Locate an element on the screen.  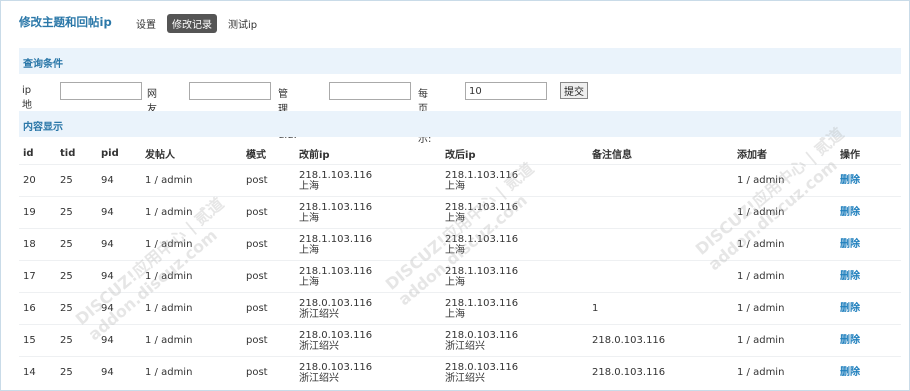
cell-id: 18 is located at coordinates (37, 244).